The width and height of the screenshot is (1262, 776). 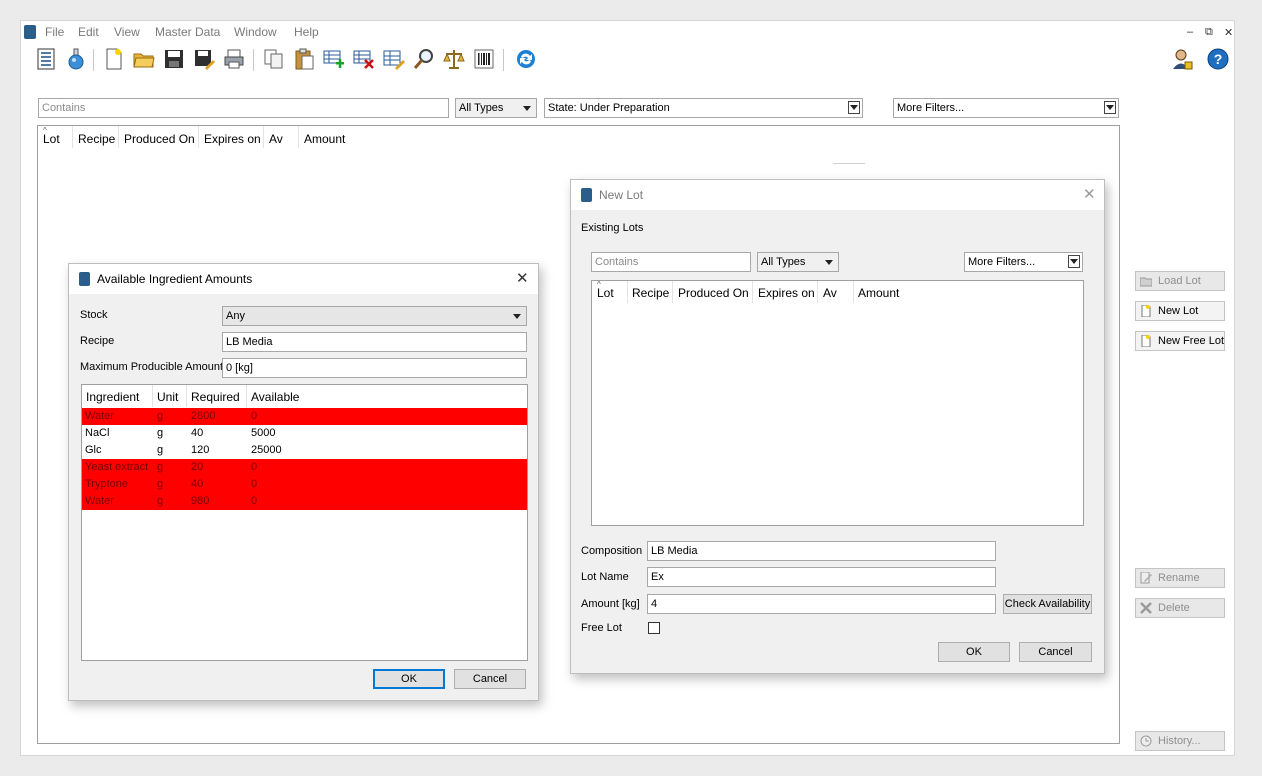 What do you see at coordinates (1190, 32) in the screenshot?
I see `minimize-icon: –` at bounding box center [1190, 32].